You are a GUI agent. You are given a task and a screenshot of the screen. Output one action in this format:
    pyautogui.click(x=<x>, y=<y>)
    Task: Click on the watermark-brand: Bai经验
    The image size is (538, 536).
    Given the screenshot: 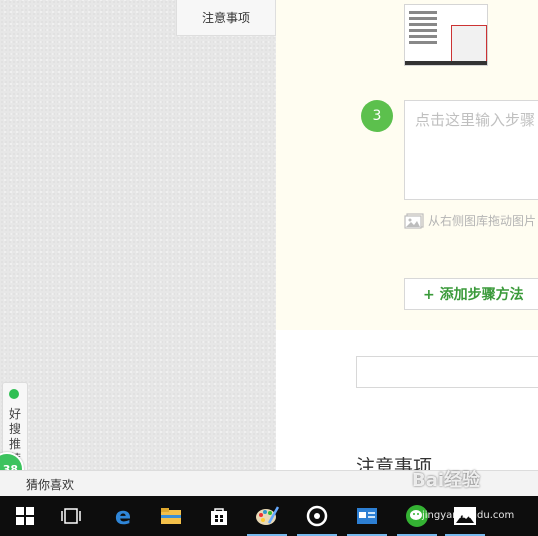 What is the action you would take?
    pyautogui.click(x=446, y=480)
    